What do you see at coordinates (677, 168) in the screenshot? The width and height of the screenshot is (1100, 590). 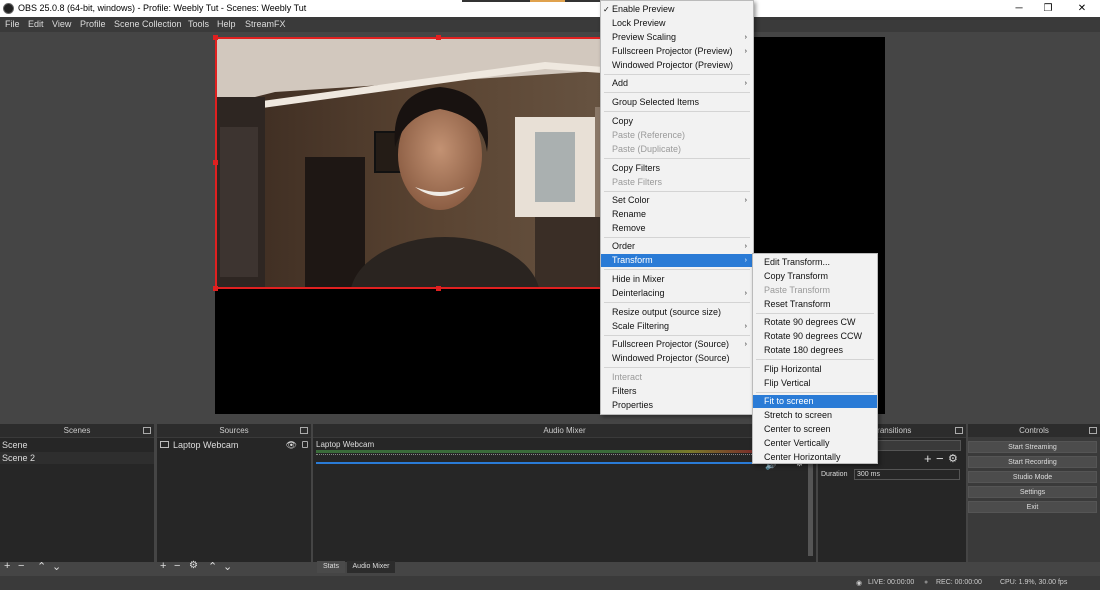 I see `menu-item-copy-filters: Copy Filters` at bounding box center [677, 168].